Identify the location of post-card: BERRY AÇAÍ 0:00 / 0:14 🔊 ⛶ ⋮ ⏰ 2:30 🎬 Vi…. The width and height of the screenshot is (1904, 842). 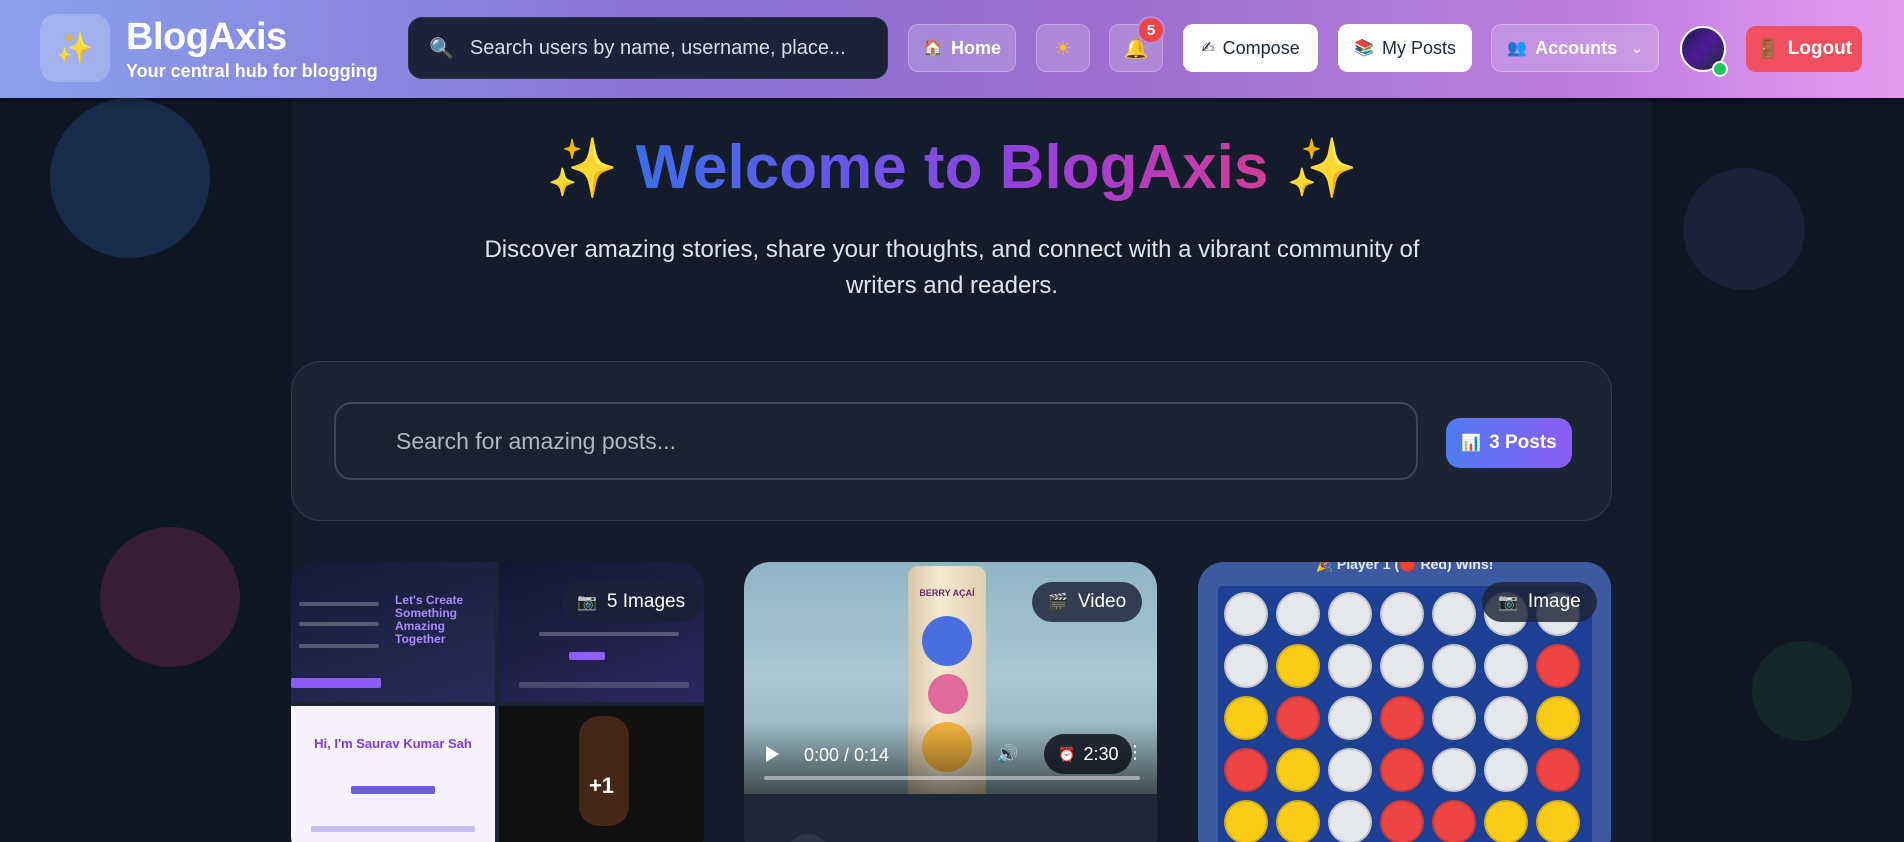
(950, 702).